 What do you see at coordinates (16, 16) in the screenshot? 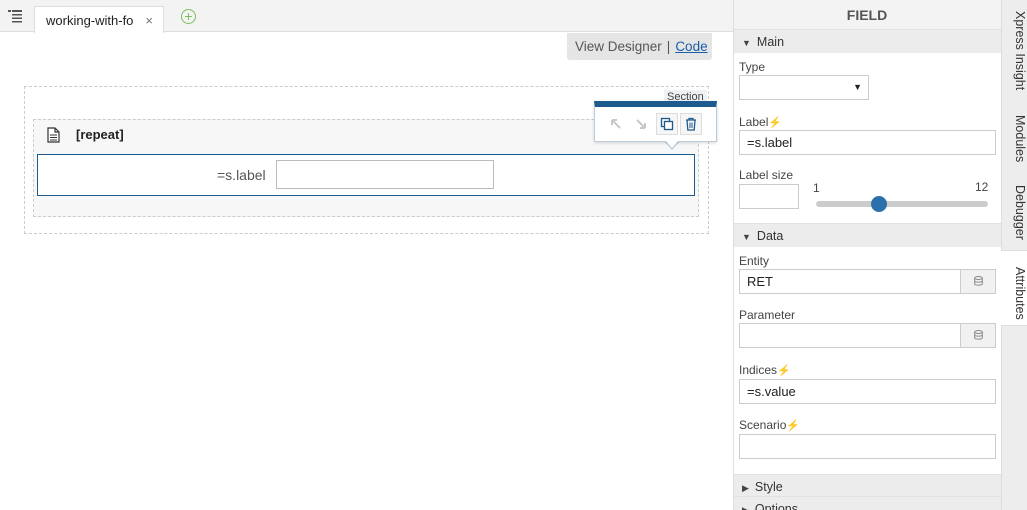
I see `project-tree-icon` at bounding box center [16, 16].